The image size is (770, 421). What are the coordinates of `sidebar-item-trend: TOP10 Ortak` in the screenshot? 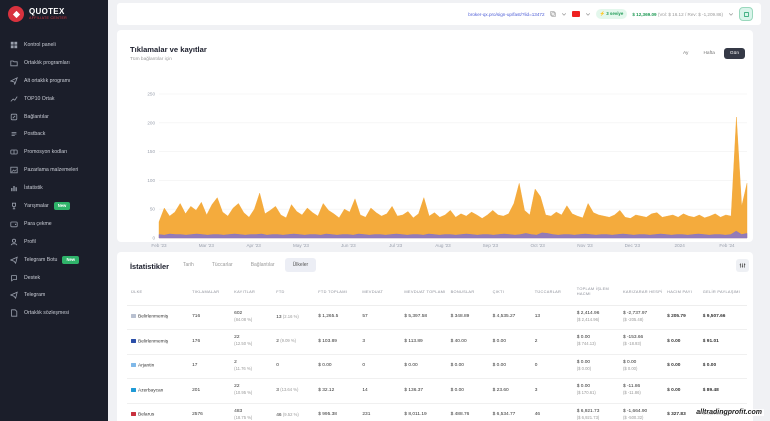 It's located at (54, 99).